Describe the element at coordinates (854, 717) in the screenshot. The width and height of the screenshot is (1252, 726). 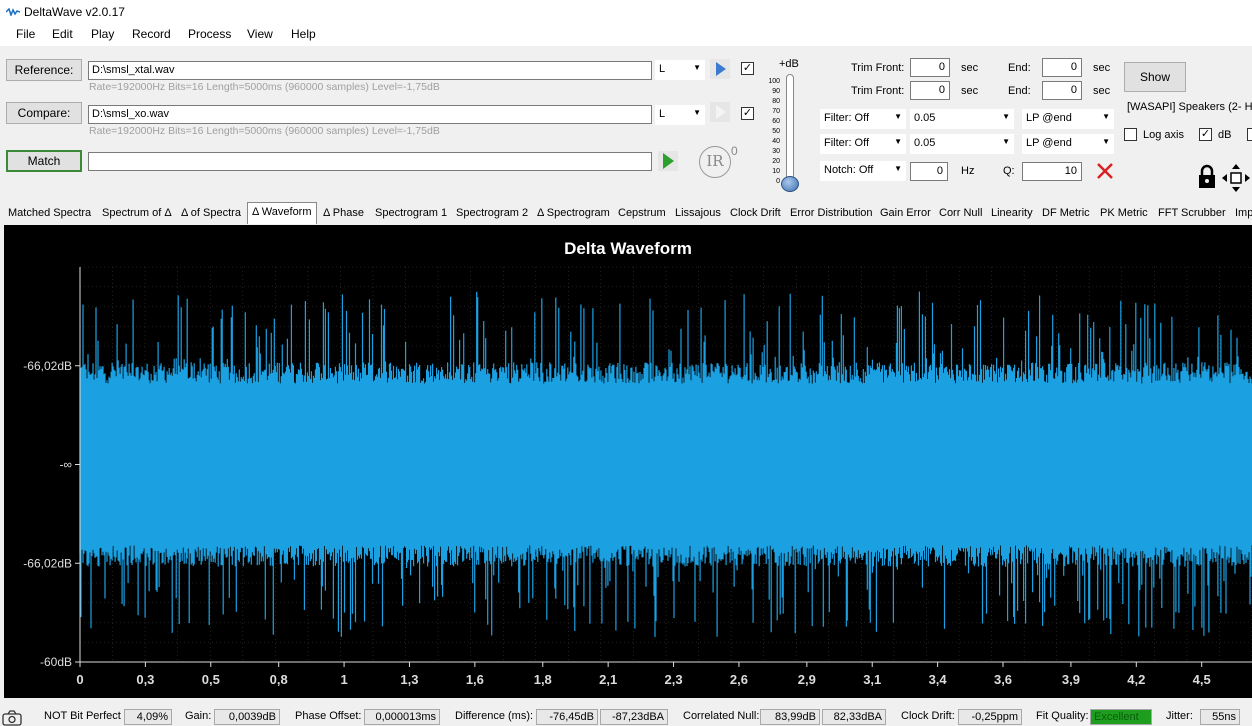
I see `correlated-null-dba-value: 82,33dBA` at that location.